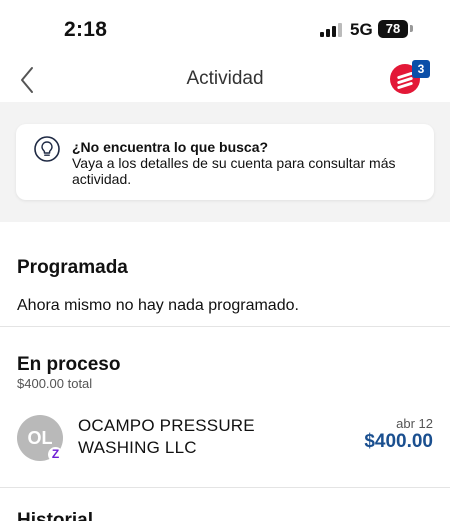 The height and width of the screenshot is (521, 450). I want to click on network-type: 5G, so click(361, 29).